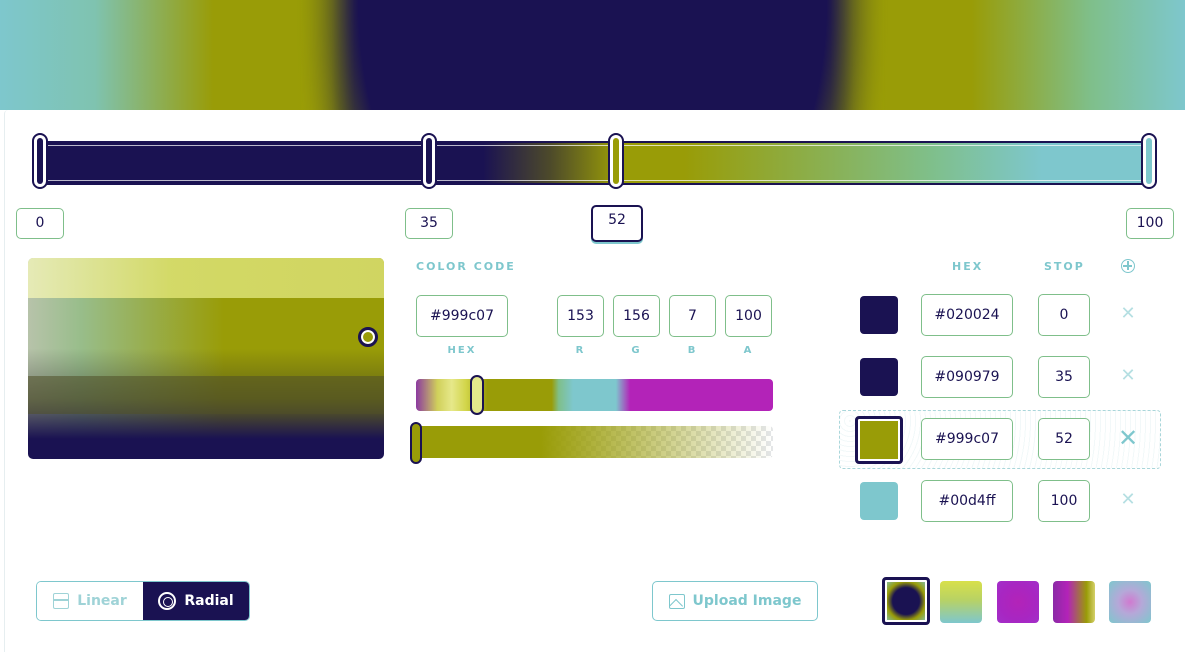  What do you see at coordinates (879, 440) in the screenshot?
I see `stop-swatch-active` at bounding box center [879, 440].